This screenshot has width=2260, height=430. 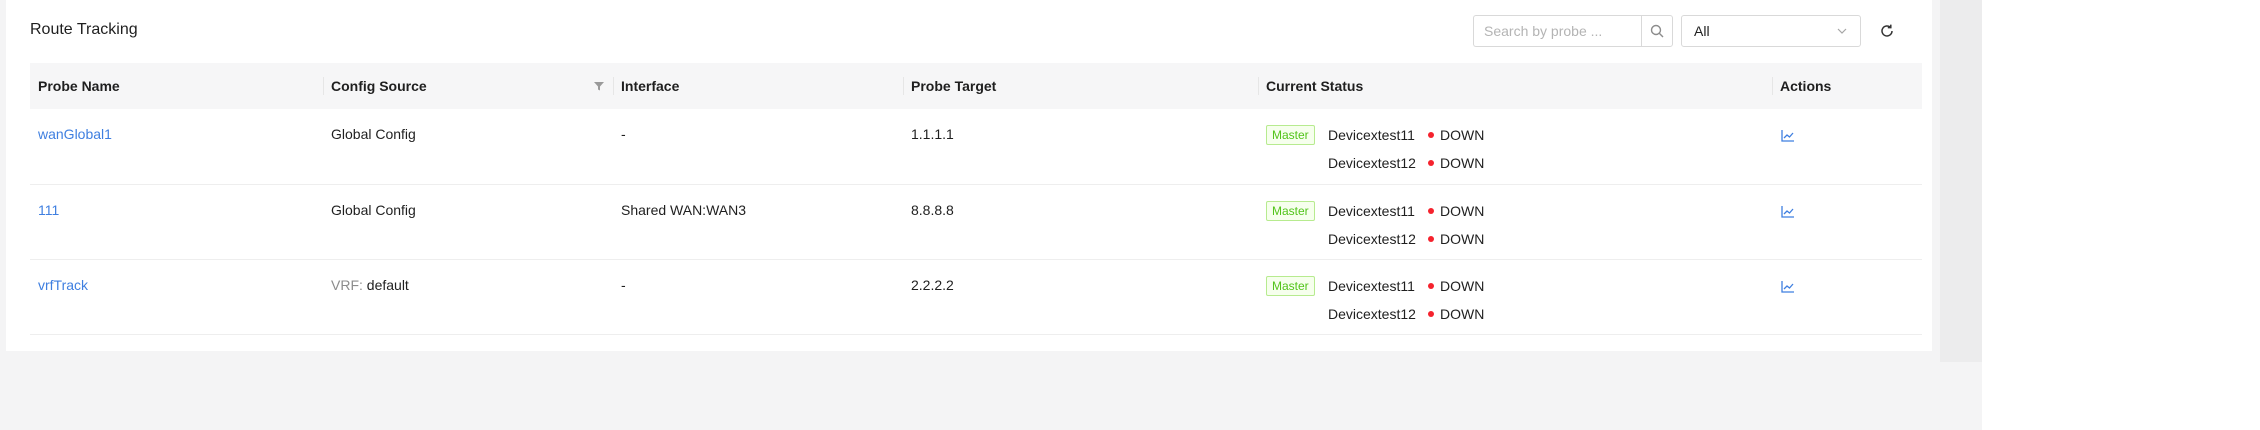 I want to click on config-source-cell: VRF: default, so click(x=468, y=297).